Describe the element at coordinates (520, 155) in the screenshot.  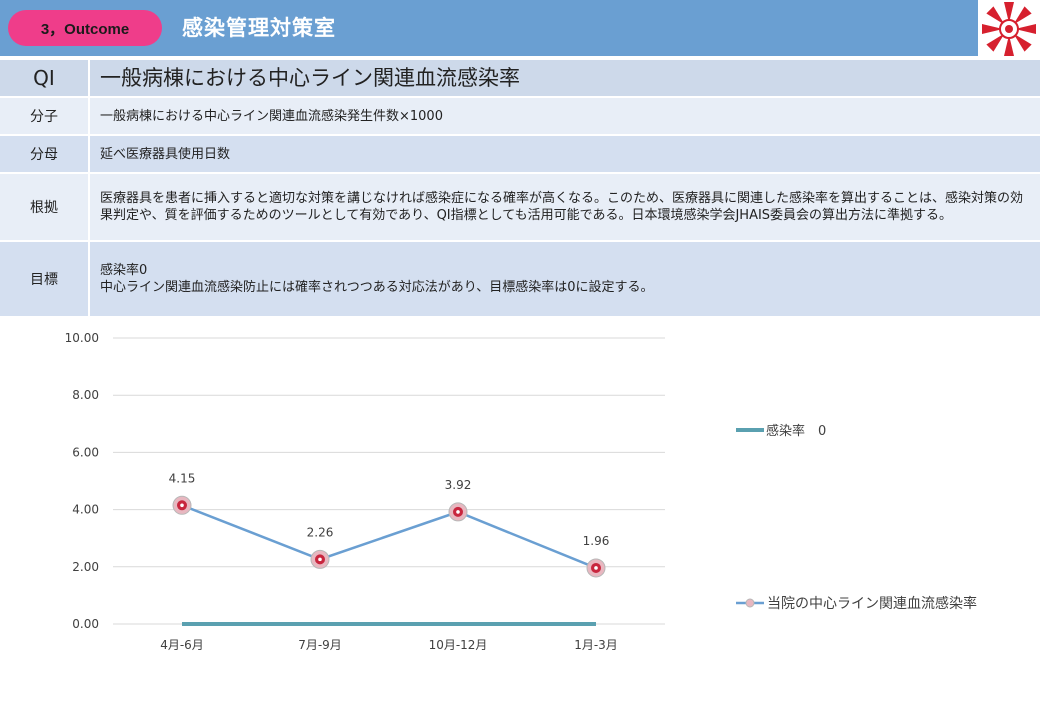
I see `denominator-row: 分母 延べ医療器具使用日数` at that location.